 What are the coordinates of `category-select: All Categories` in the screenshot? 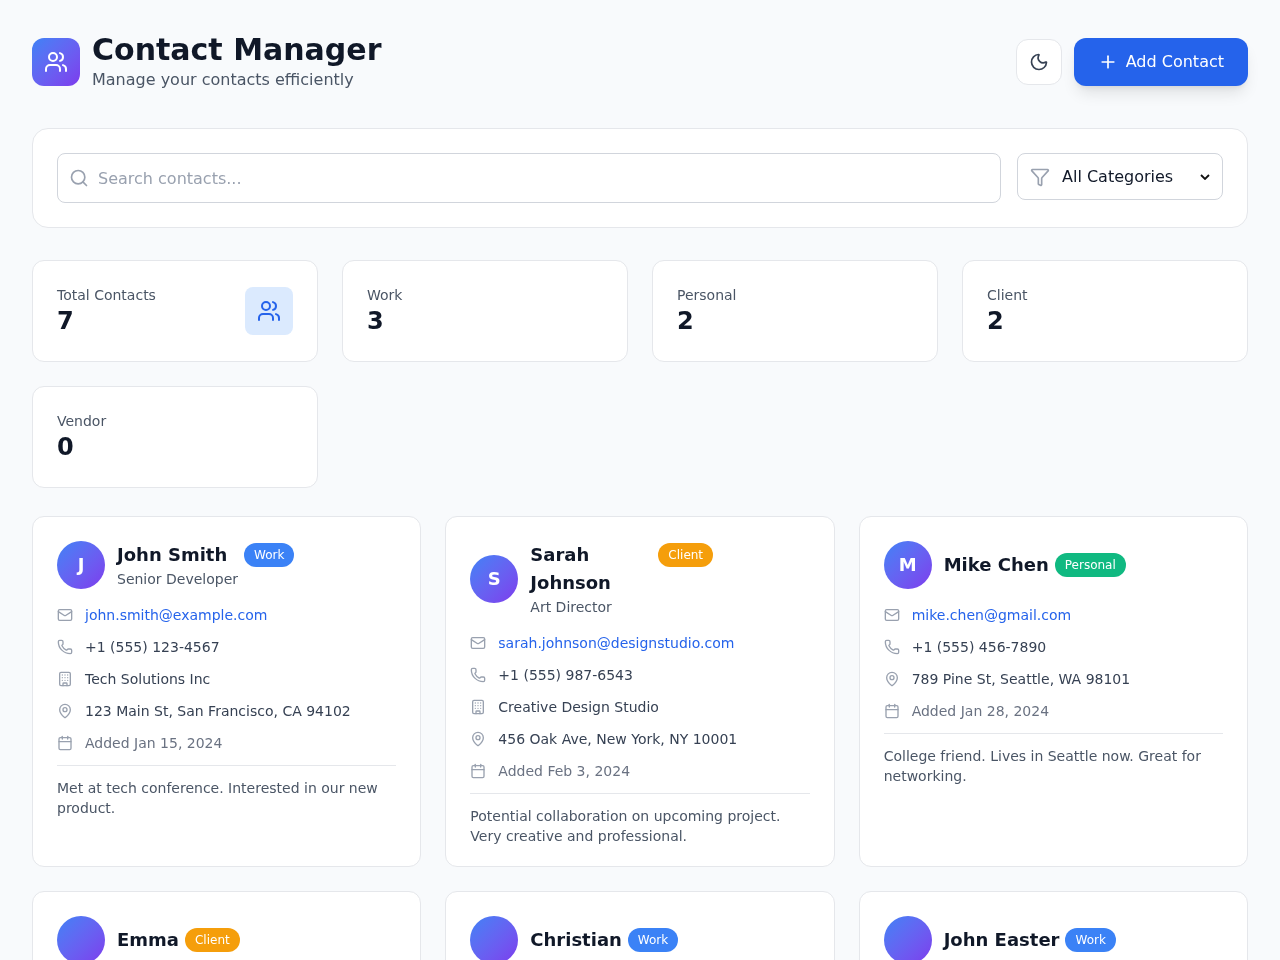 It's located at (1120, 176).